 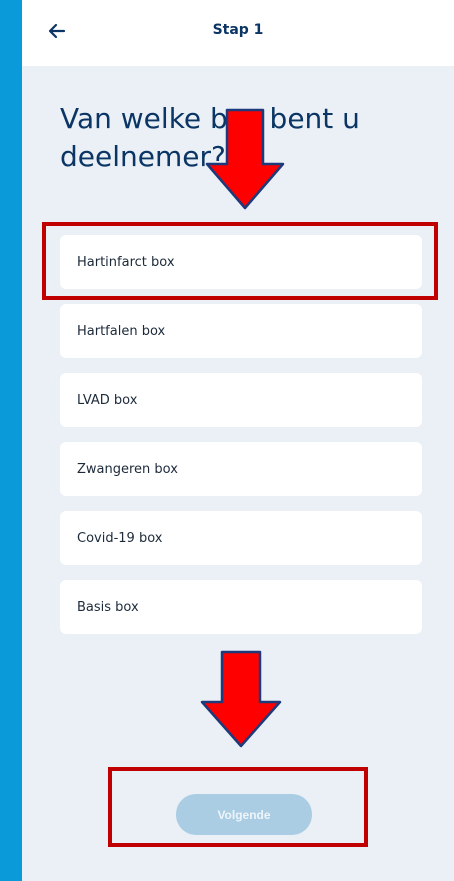 I want to click on option-zwangeren-box: Zwangeren box, so click(x=241, y=469).